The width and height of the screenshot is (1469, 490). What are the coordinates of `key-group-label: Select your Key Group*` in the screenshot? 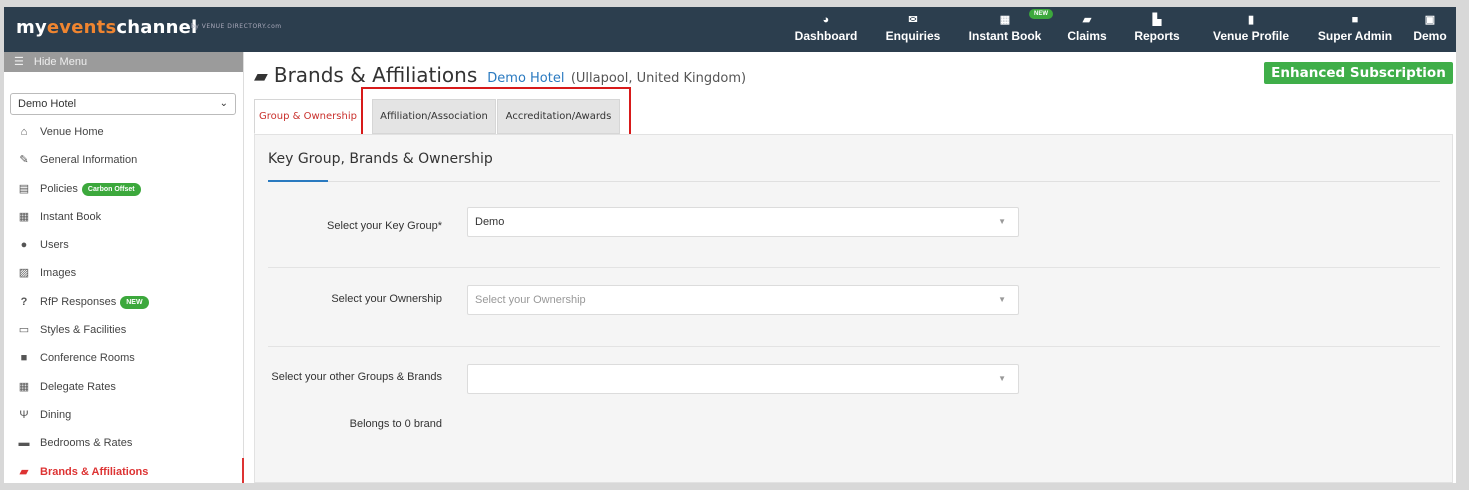 It's located at (384, 226).